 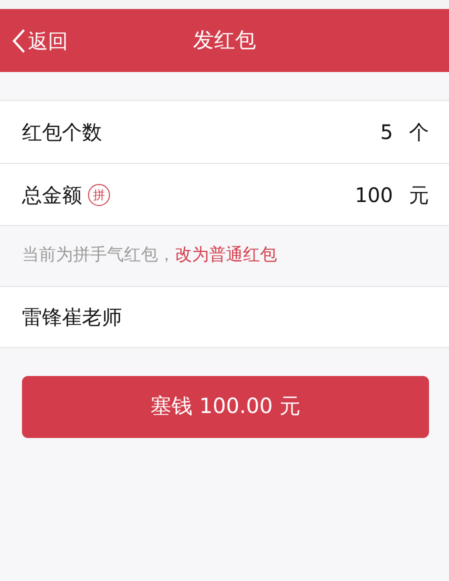 What do you see at coordinates (99, 195) in the screenshot?
I see `random-badge: 拼` at bounding box center [99, 195].